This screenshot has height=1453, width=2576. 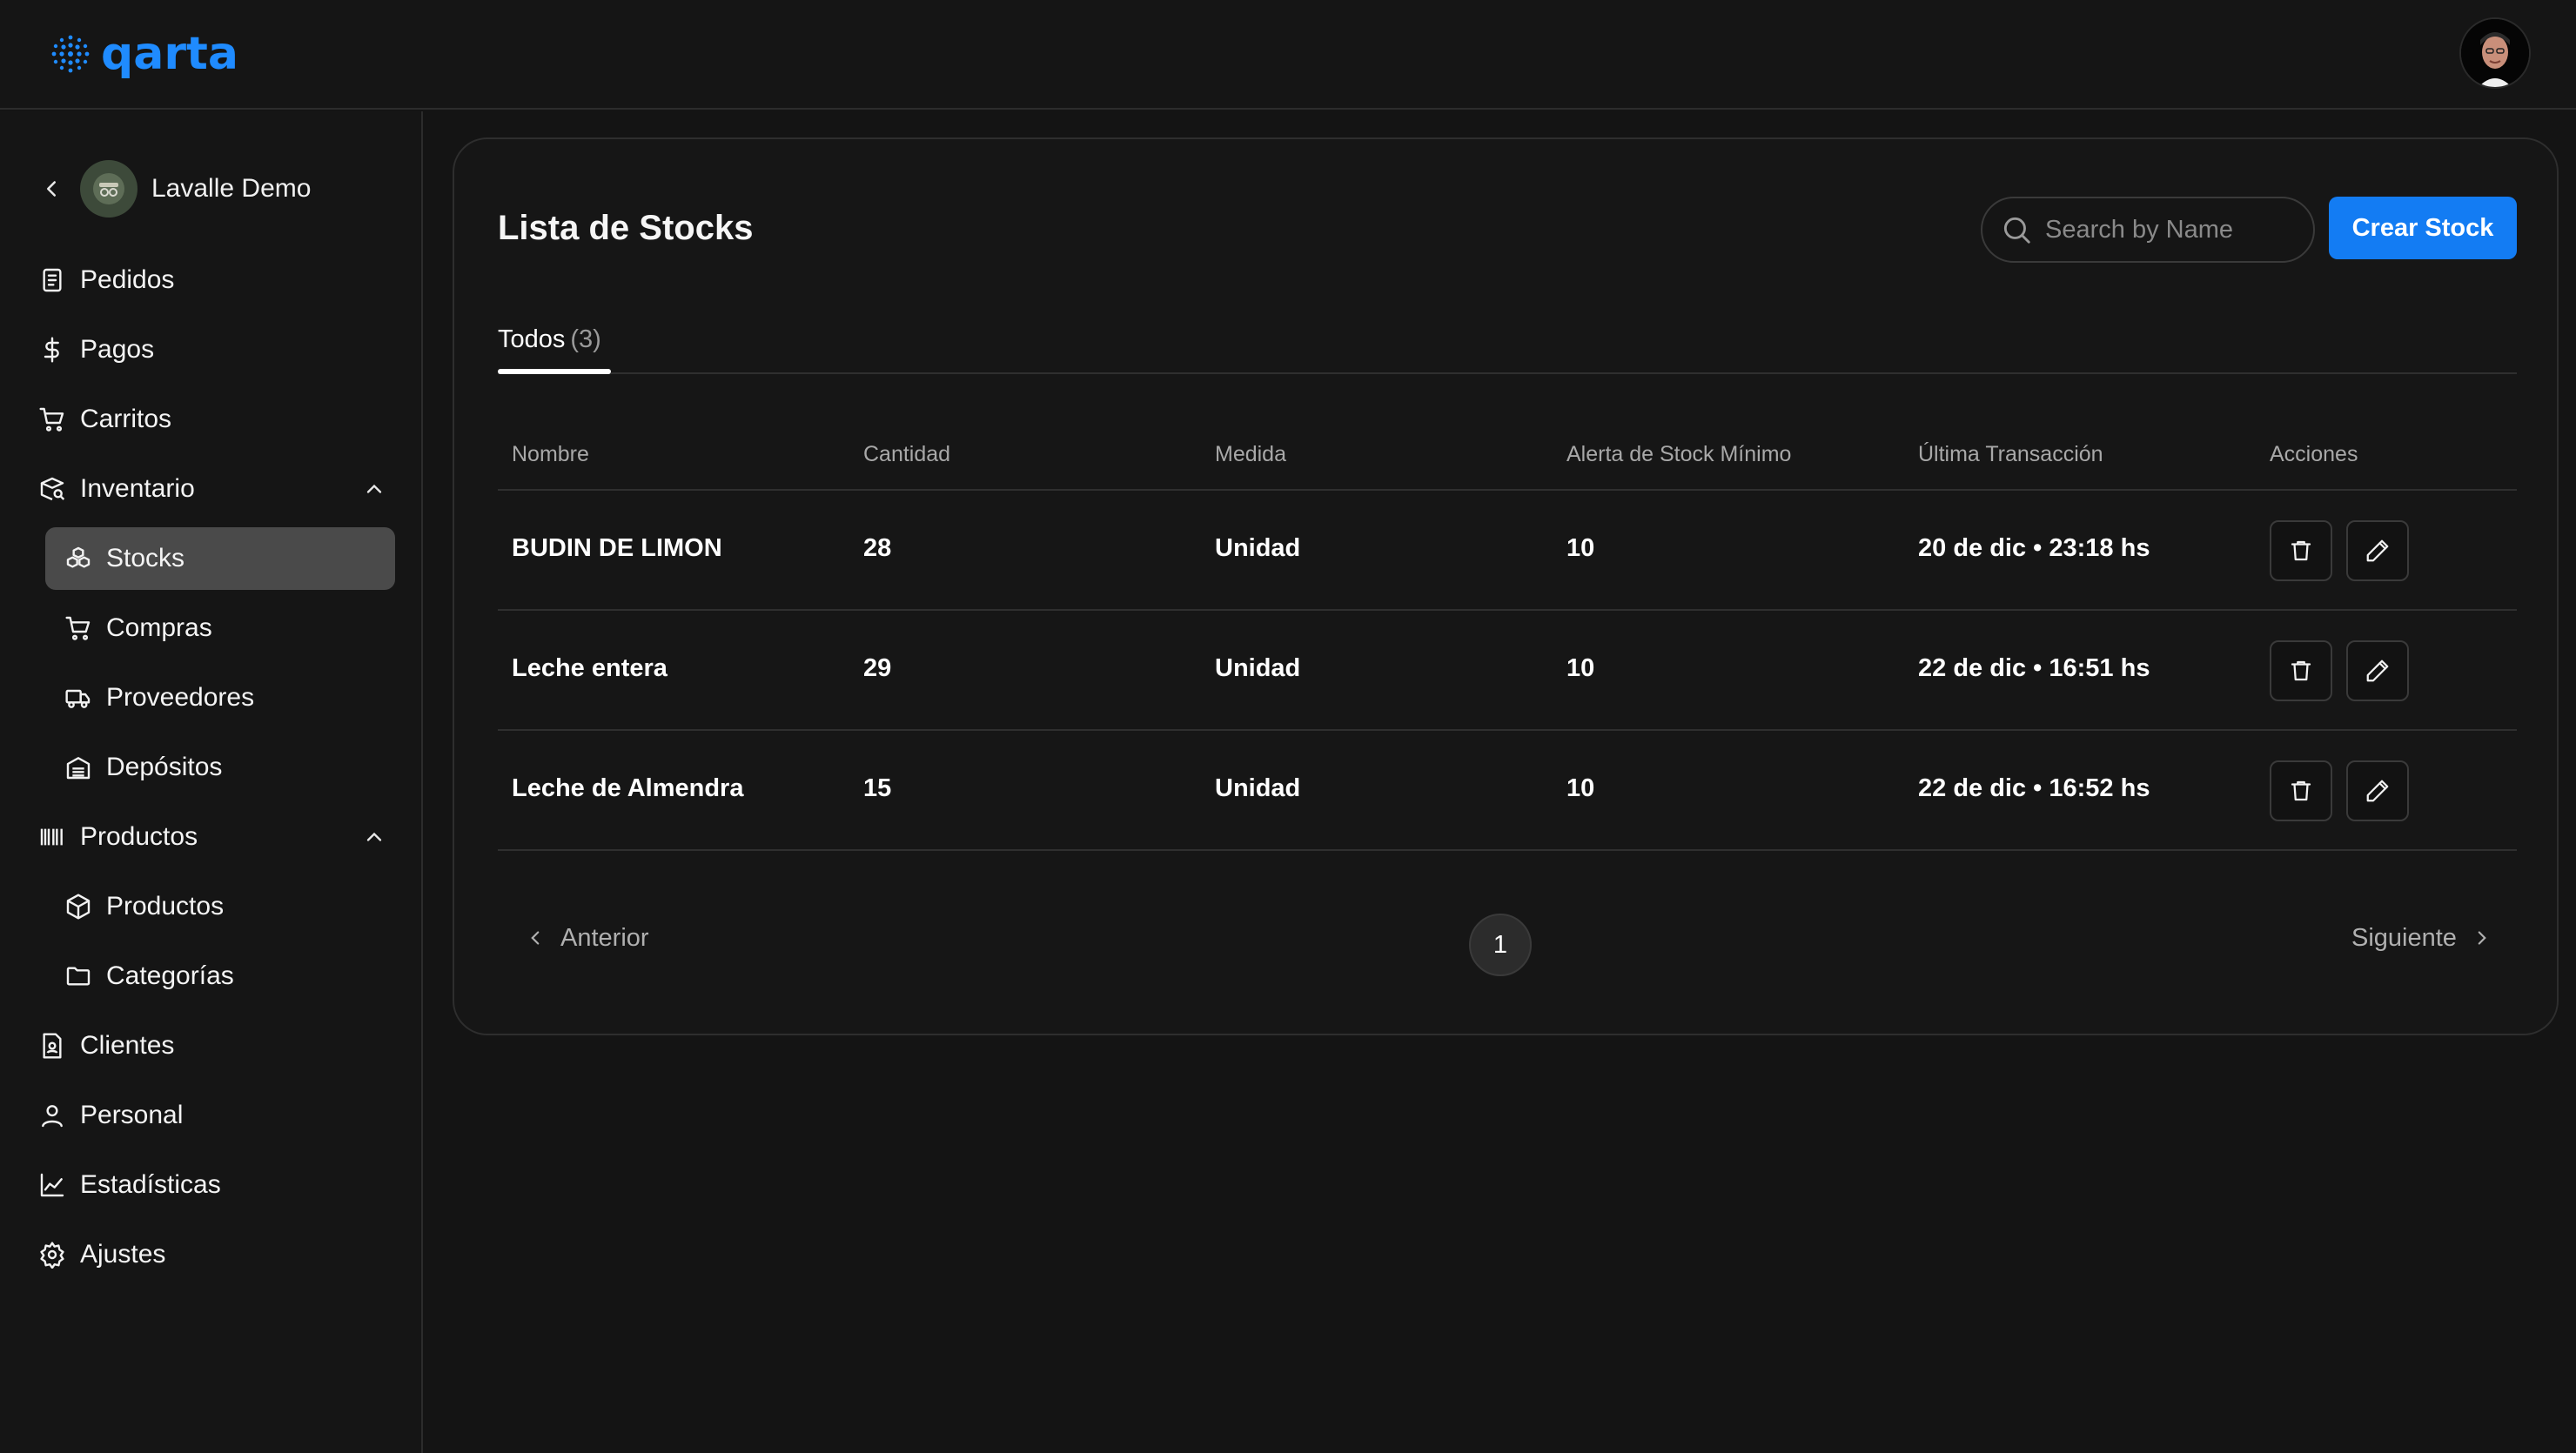 I want to click on sidebar-item-pedidos: Pedidos, so click(x=212, y=280).